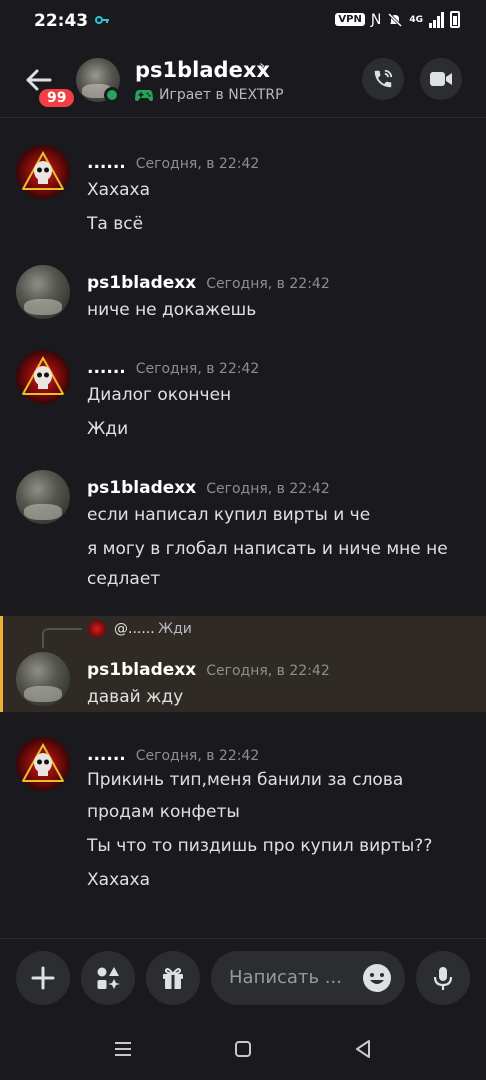 Image resolution: width=486 pixels, height=1080 pixels. I want to click on home-square-icon, so click(243, 1049).